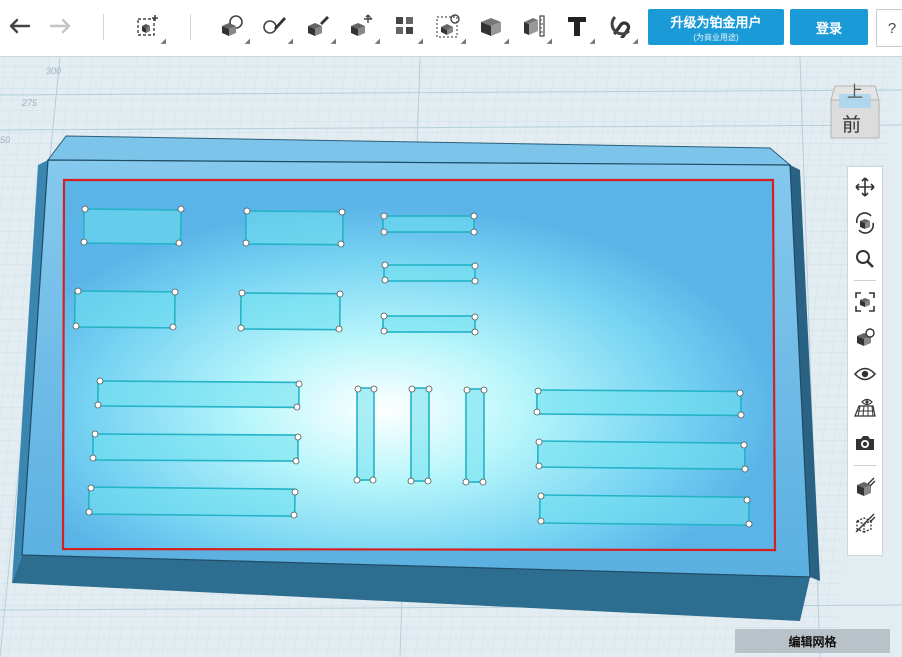 Image resolution: width=902 pixels, height=657 pixels. I want to click on text-icon, so click(577, 26).